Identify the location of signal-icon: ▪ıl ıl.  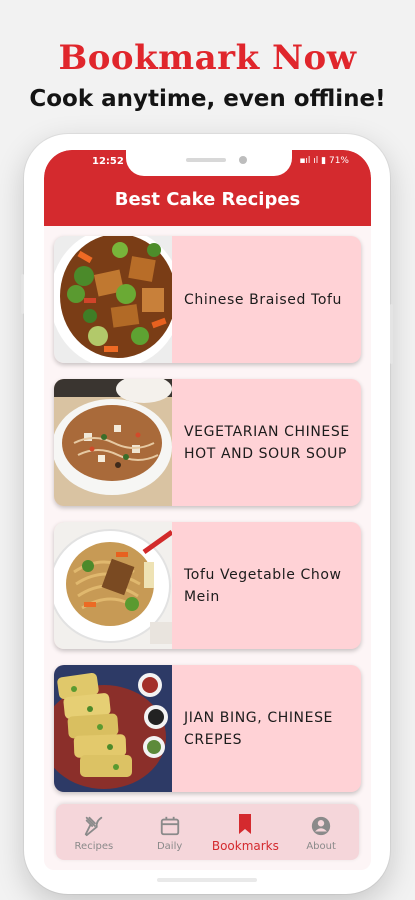
(310, 161).